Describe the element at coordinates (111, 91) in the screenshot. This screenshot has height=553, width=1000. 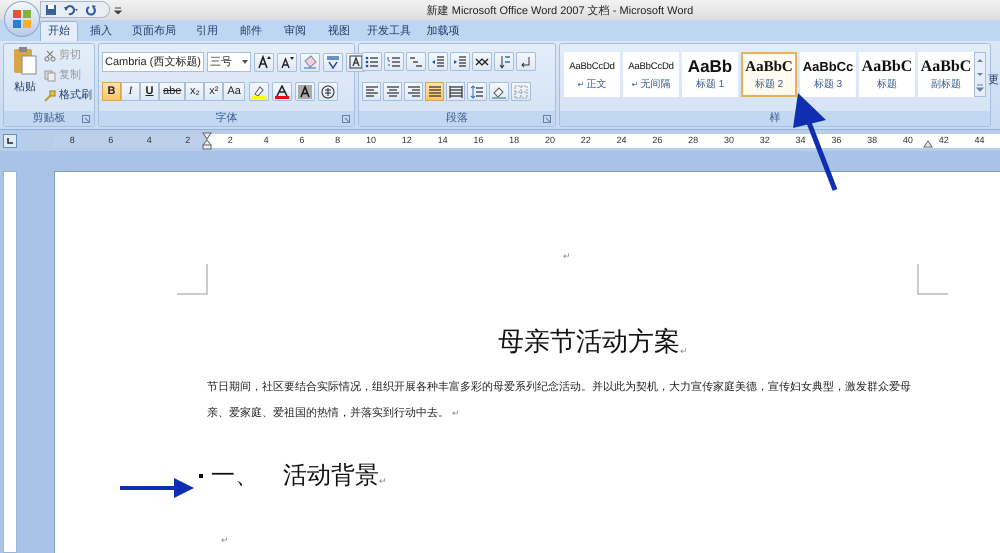
I see `format-button: B` at that location.